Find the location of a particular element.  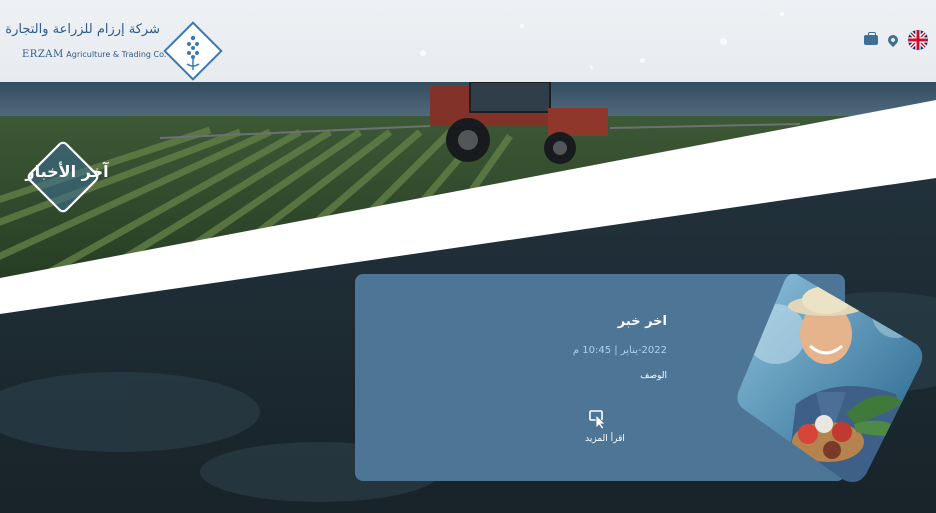

uk-flag-icon is located at coordinates (918, 40).